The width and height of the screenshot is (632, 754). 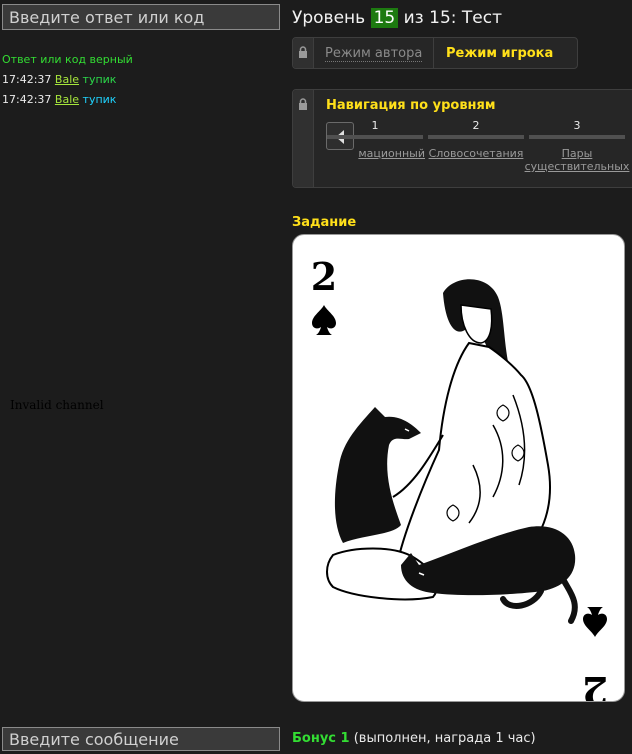 What do you see at coordinates (141, 739) in the screenshot?
I see `message-input` at bounding box center [141, 739].